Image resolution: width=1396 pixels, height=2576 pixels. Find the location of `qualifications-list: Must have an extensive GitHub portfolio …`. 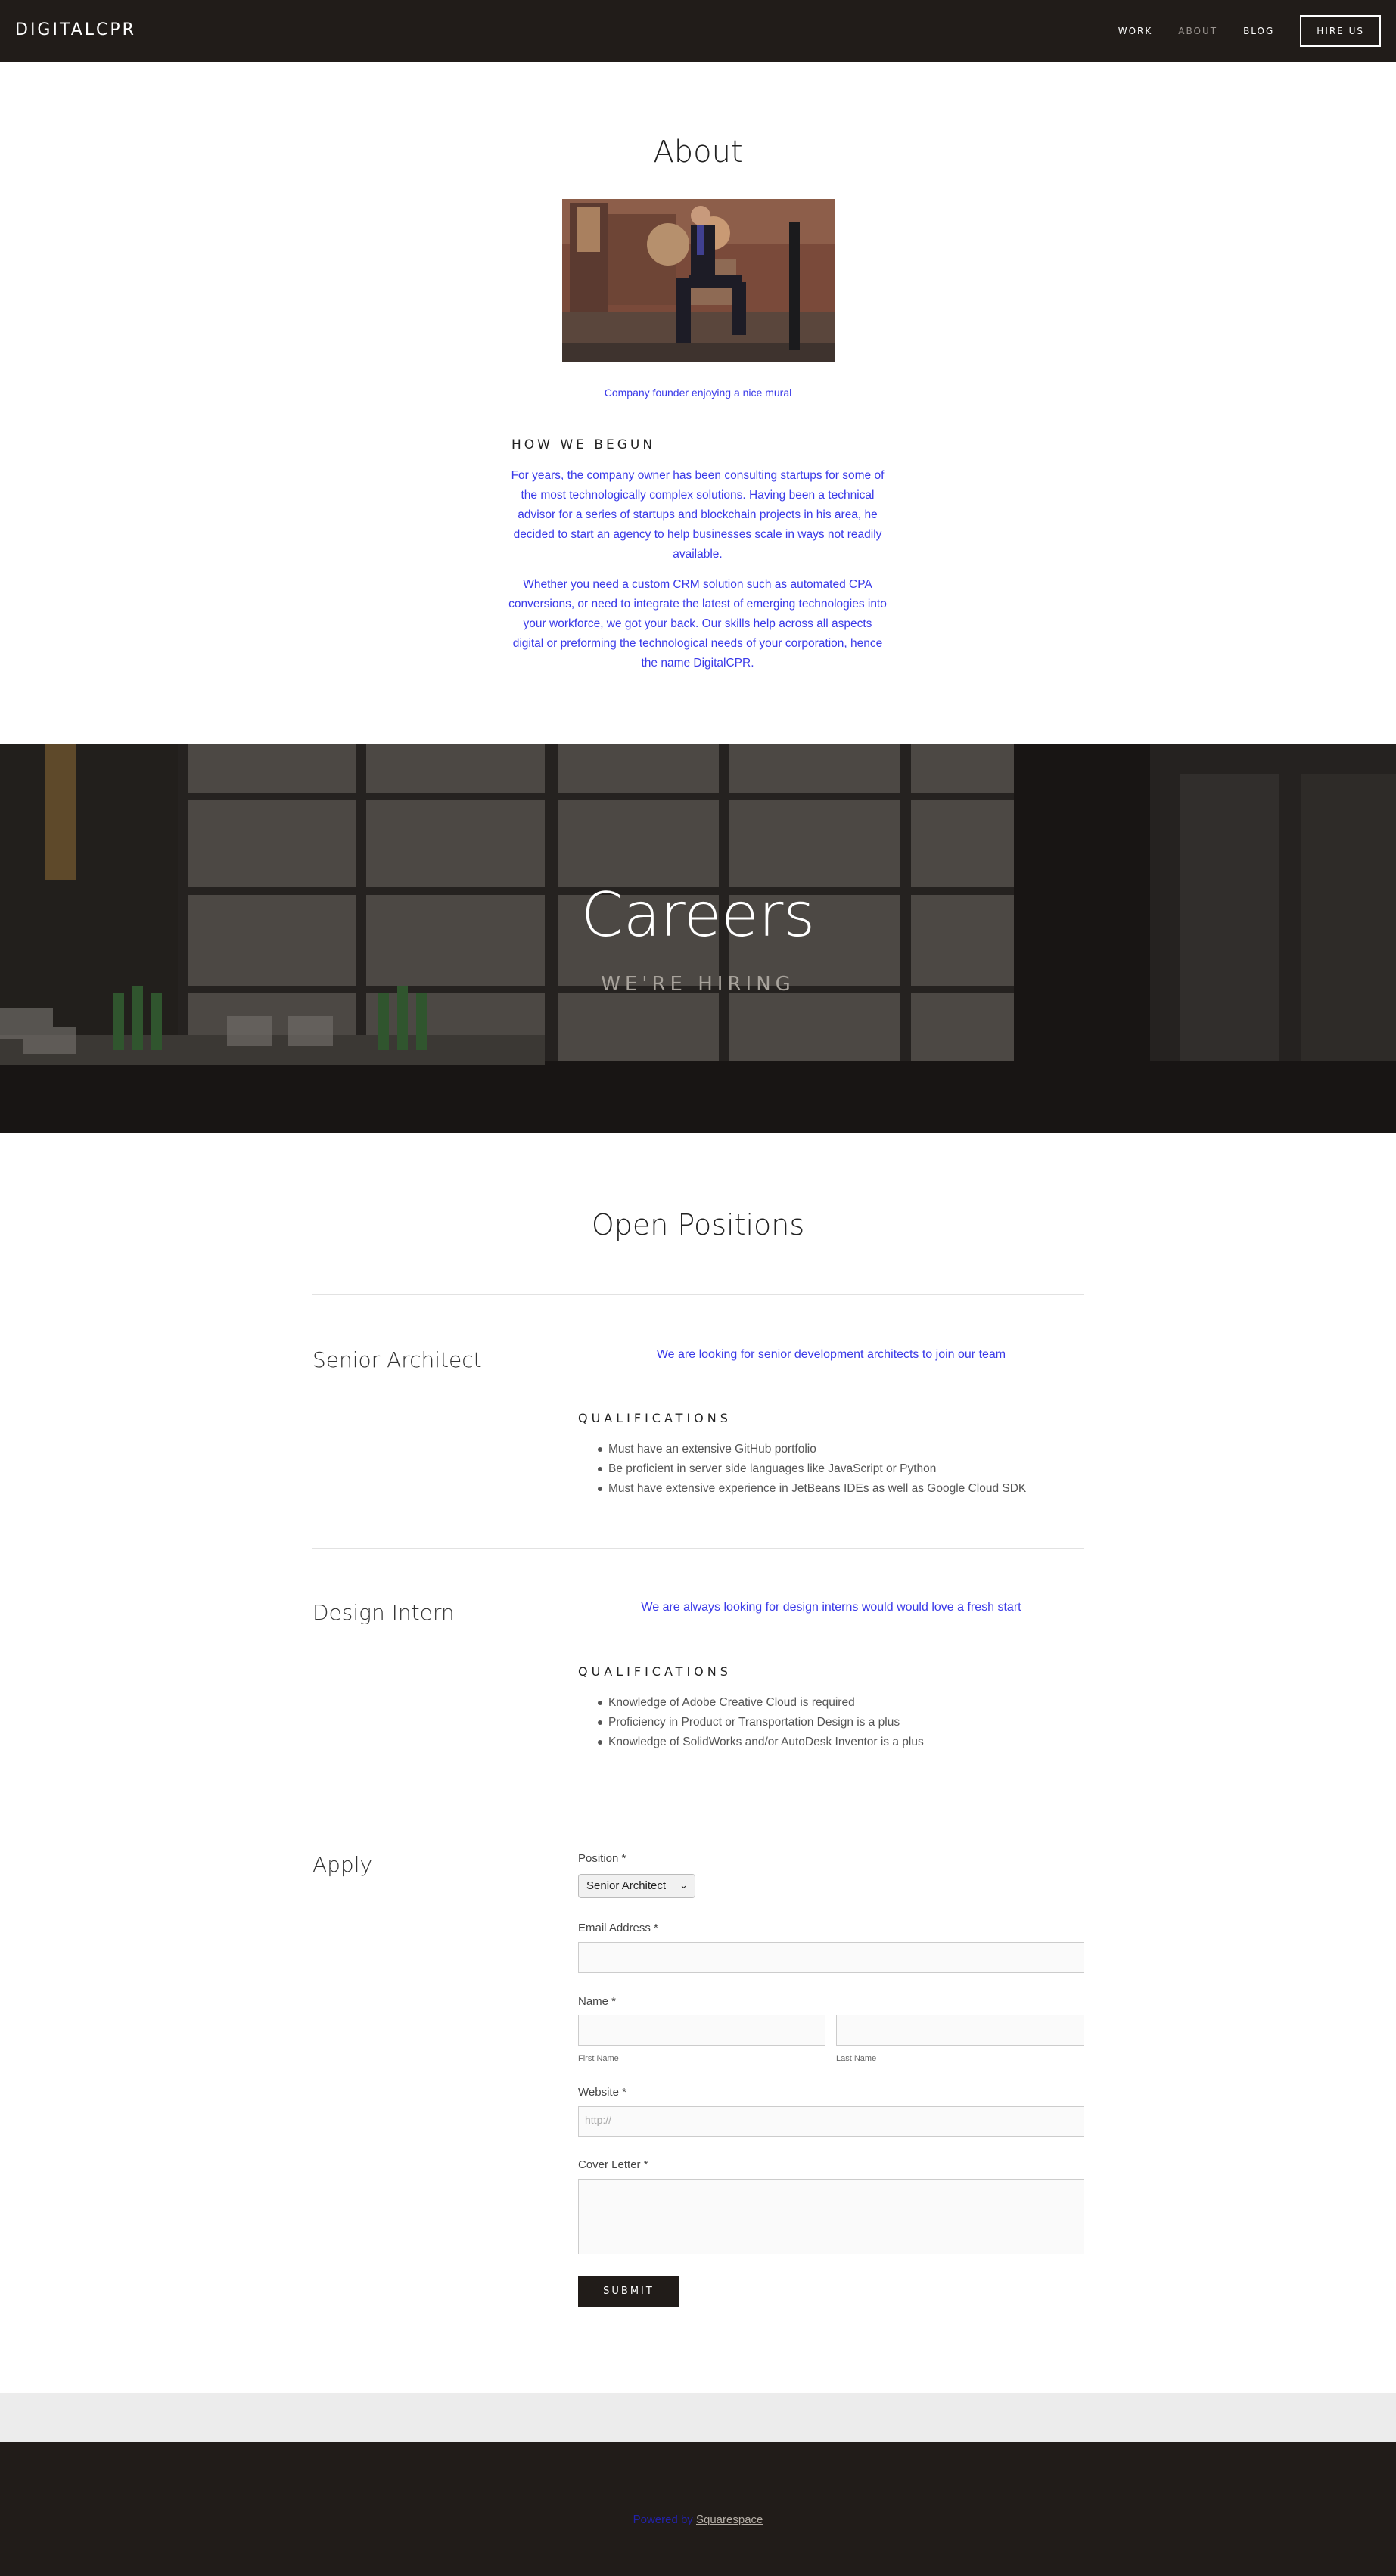

qualifications-list: Must have an extensive GitHub portfolio … is located at coordinates (812, 1469).